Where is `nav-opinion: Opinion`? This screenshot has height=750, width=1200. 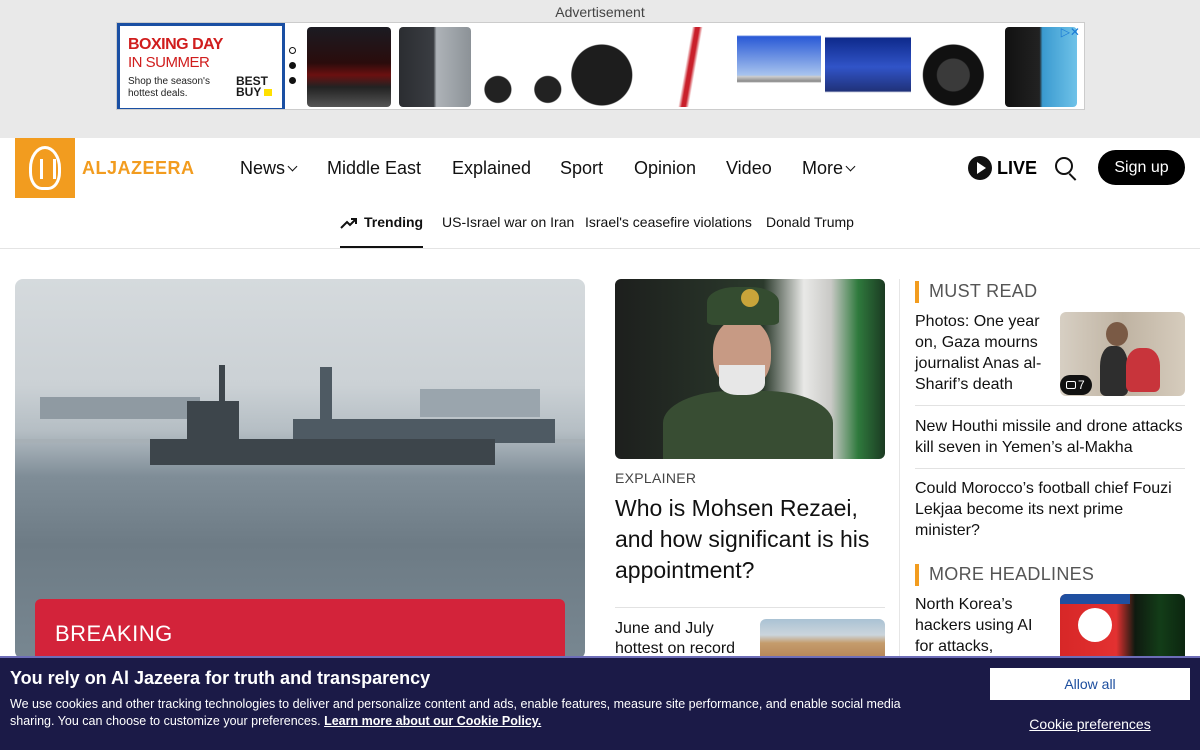
nav-opinion: Opinion is located at coordinates (665, 168).